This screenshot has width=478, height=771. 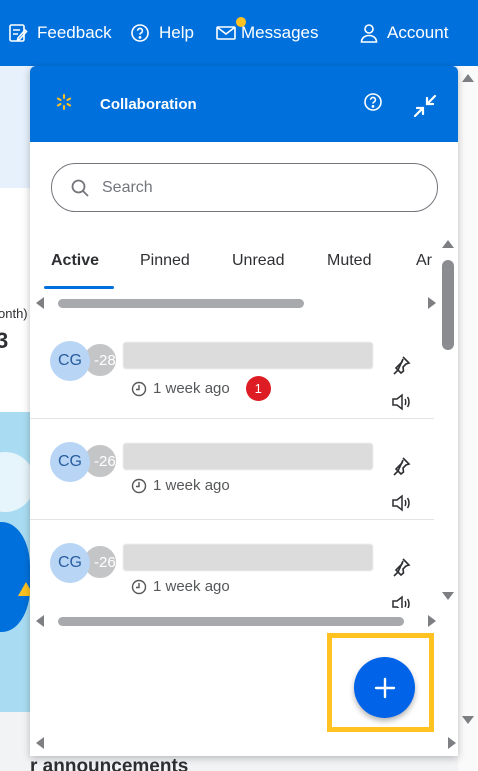 I want to click on conversation-item: -28 CG 1 week ago 1, so click(x=232, y=368).